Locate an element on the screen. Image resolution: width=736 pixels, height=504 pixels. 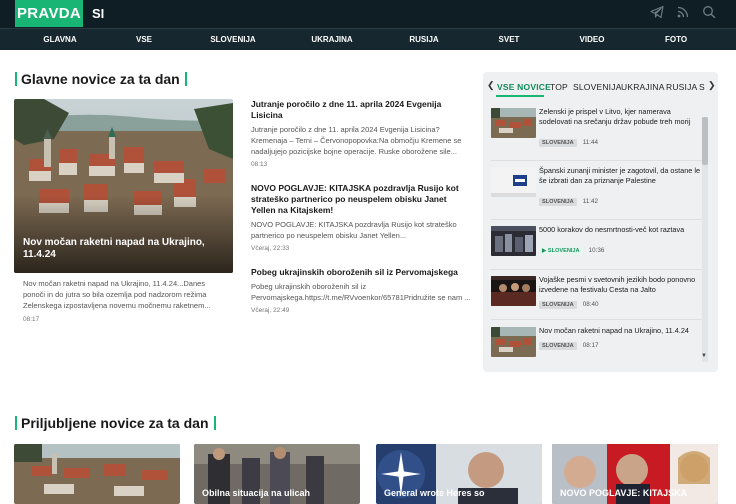
article-time: 08:13 is located at coordinates (259, 164).